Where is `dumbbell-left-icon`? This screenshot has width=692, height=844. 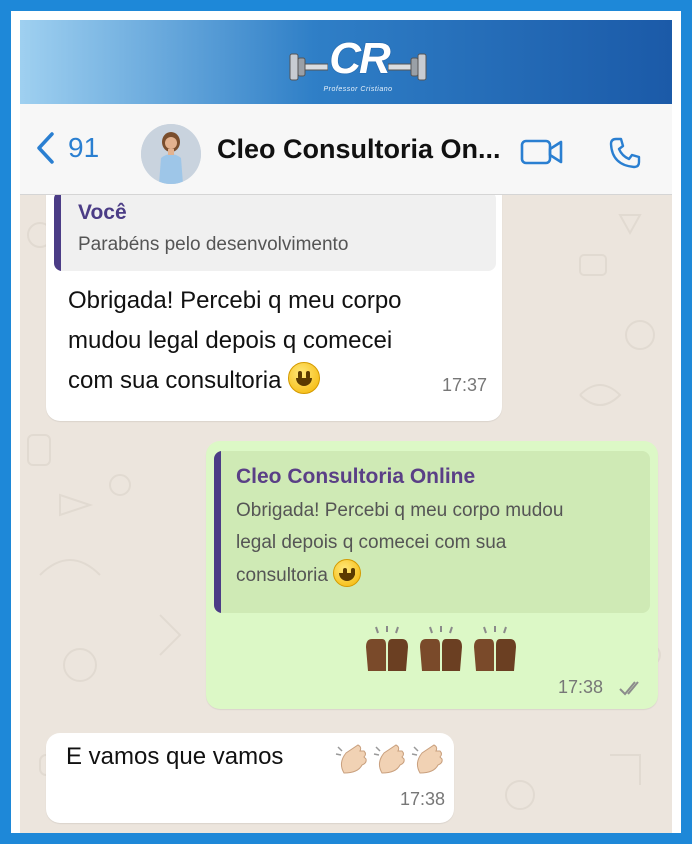
dumbbell-left-icon is located at coordinates (308, 67).